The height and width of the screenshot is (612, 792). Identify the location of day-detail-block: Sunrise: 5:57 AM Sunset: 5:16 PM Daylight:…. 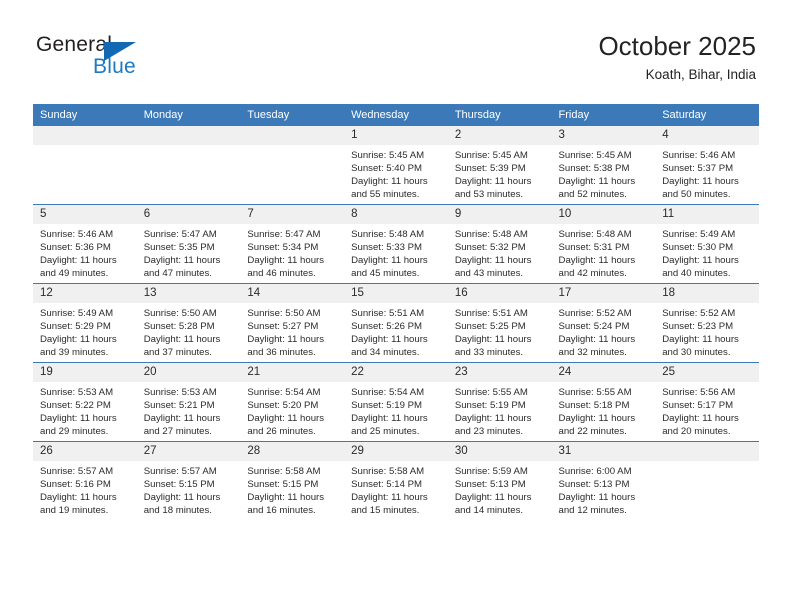
(85, 489).